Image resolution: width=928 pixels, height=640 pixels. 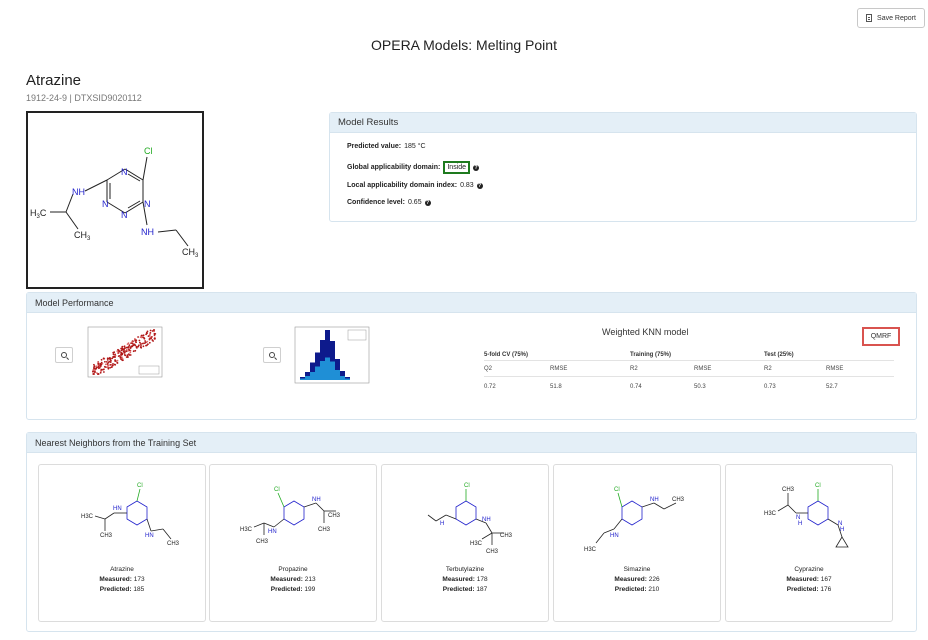 I want to click on predicted-value: 185, so click(x=139, y=589).